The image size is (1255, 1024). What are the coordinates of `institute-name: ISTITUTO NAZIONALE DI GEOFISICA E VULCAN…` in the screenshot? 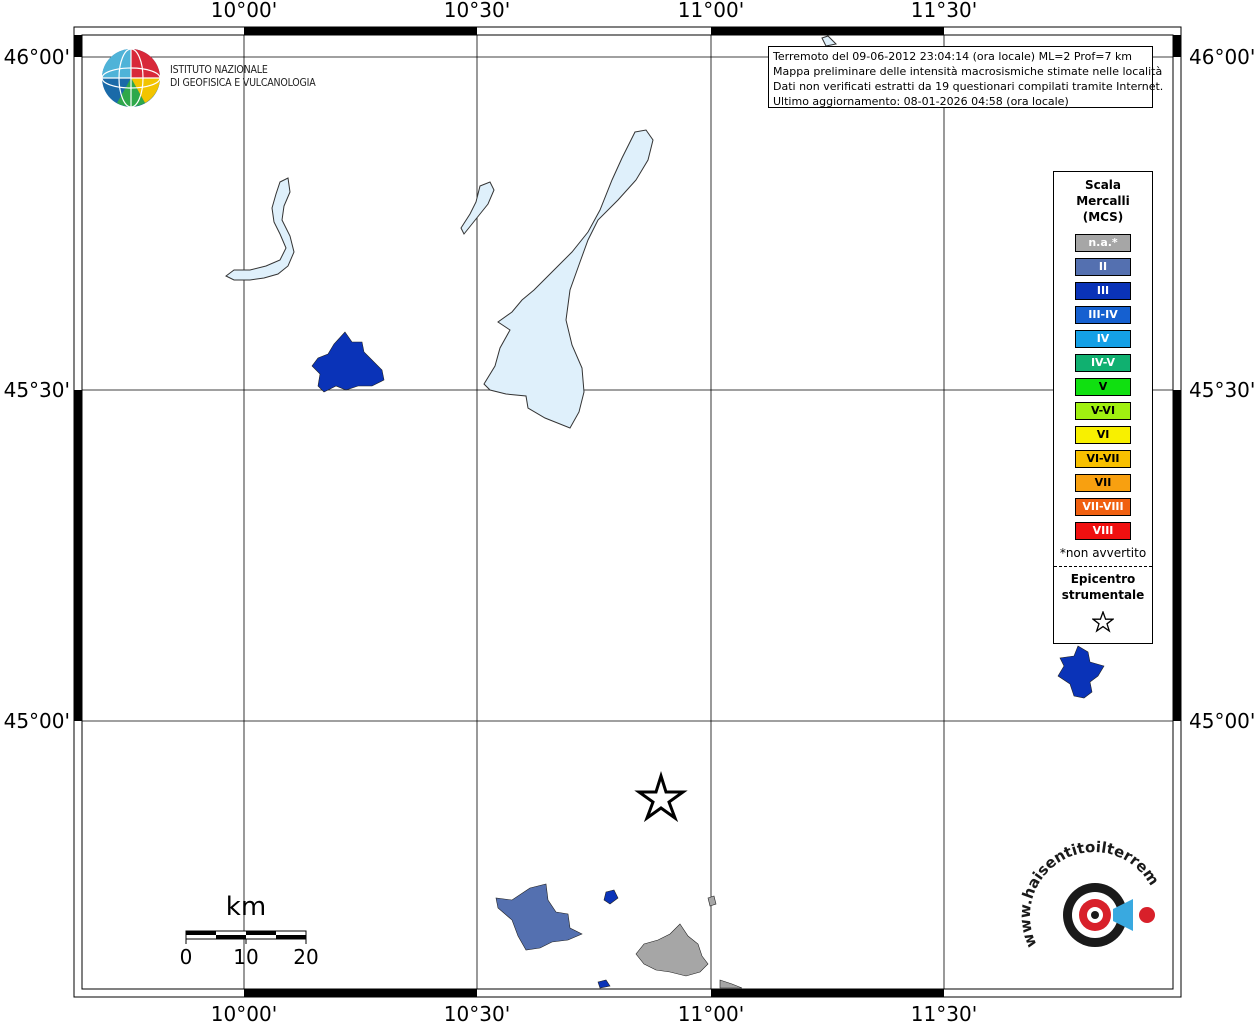 It's located at (243, 77).